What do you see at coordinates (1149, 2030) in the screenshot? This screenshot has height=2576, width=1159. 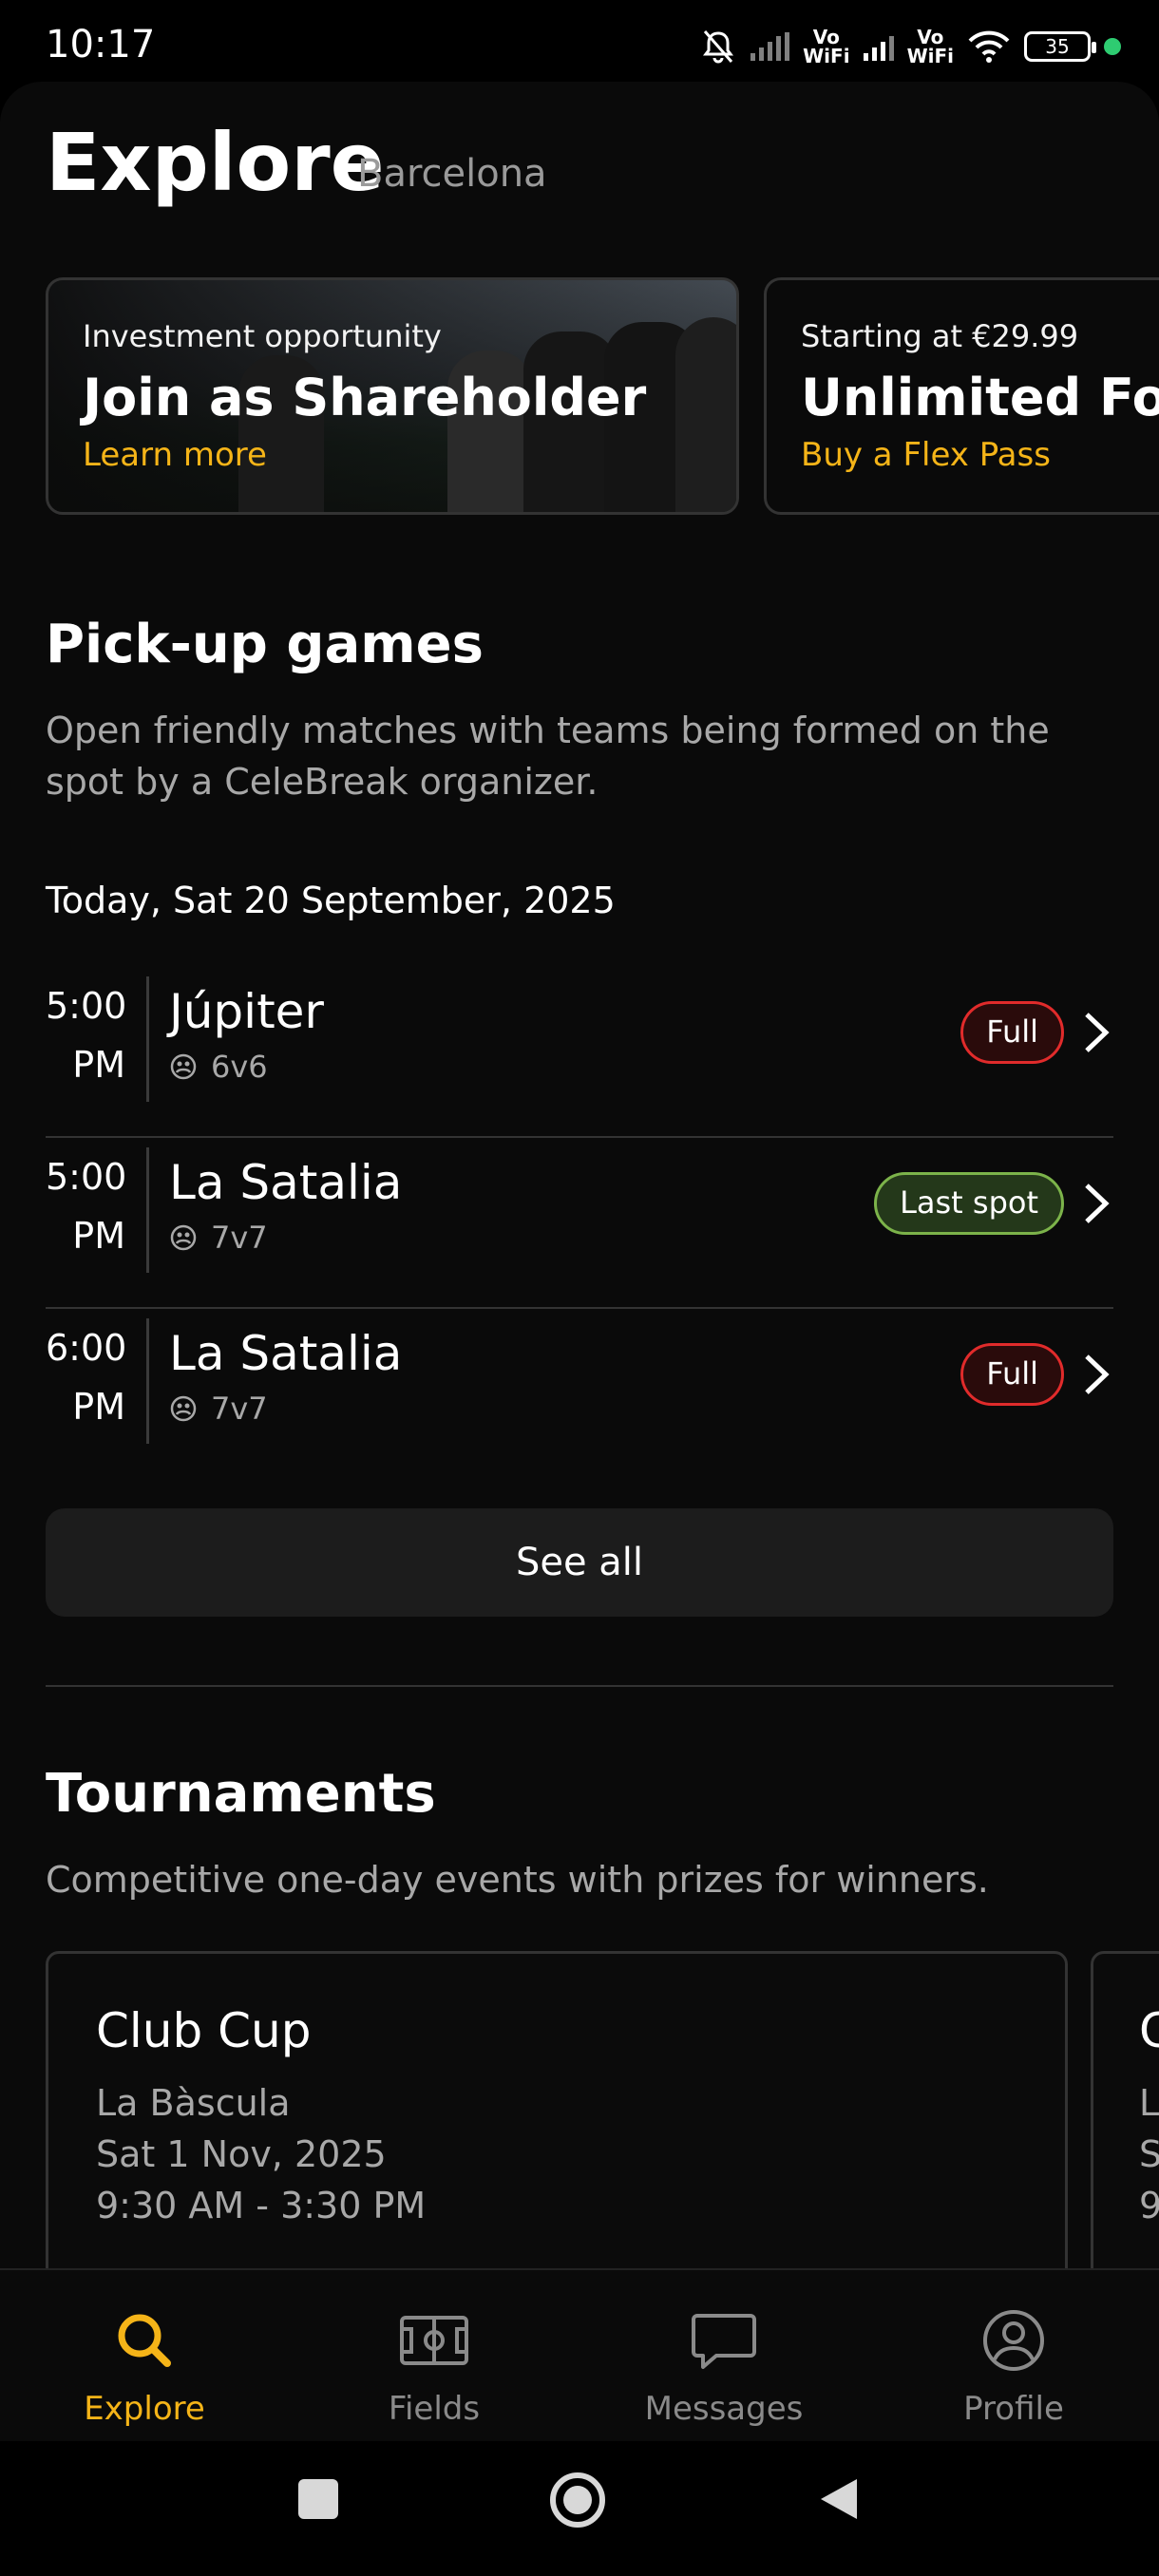 I see `tournament-name: C` at bounding box center [1149, 2030].